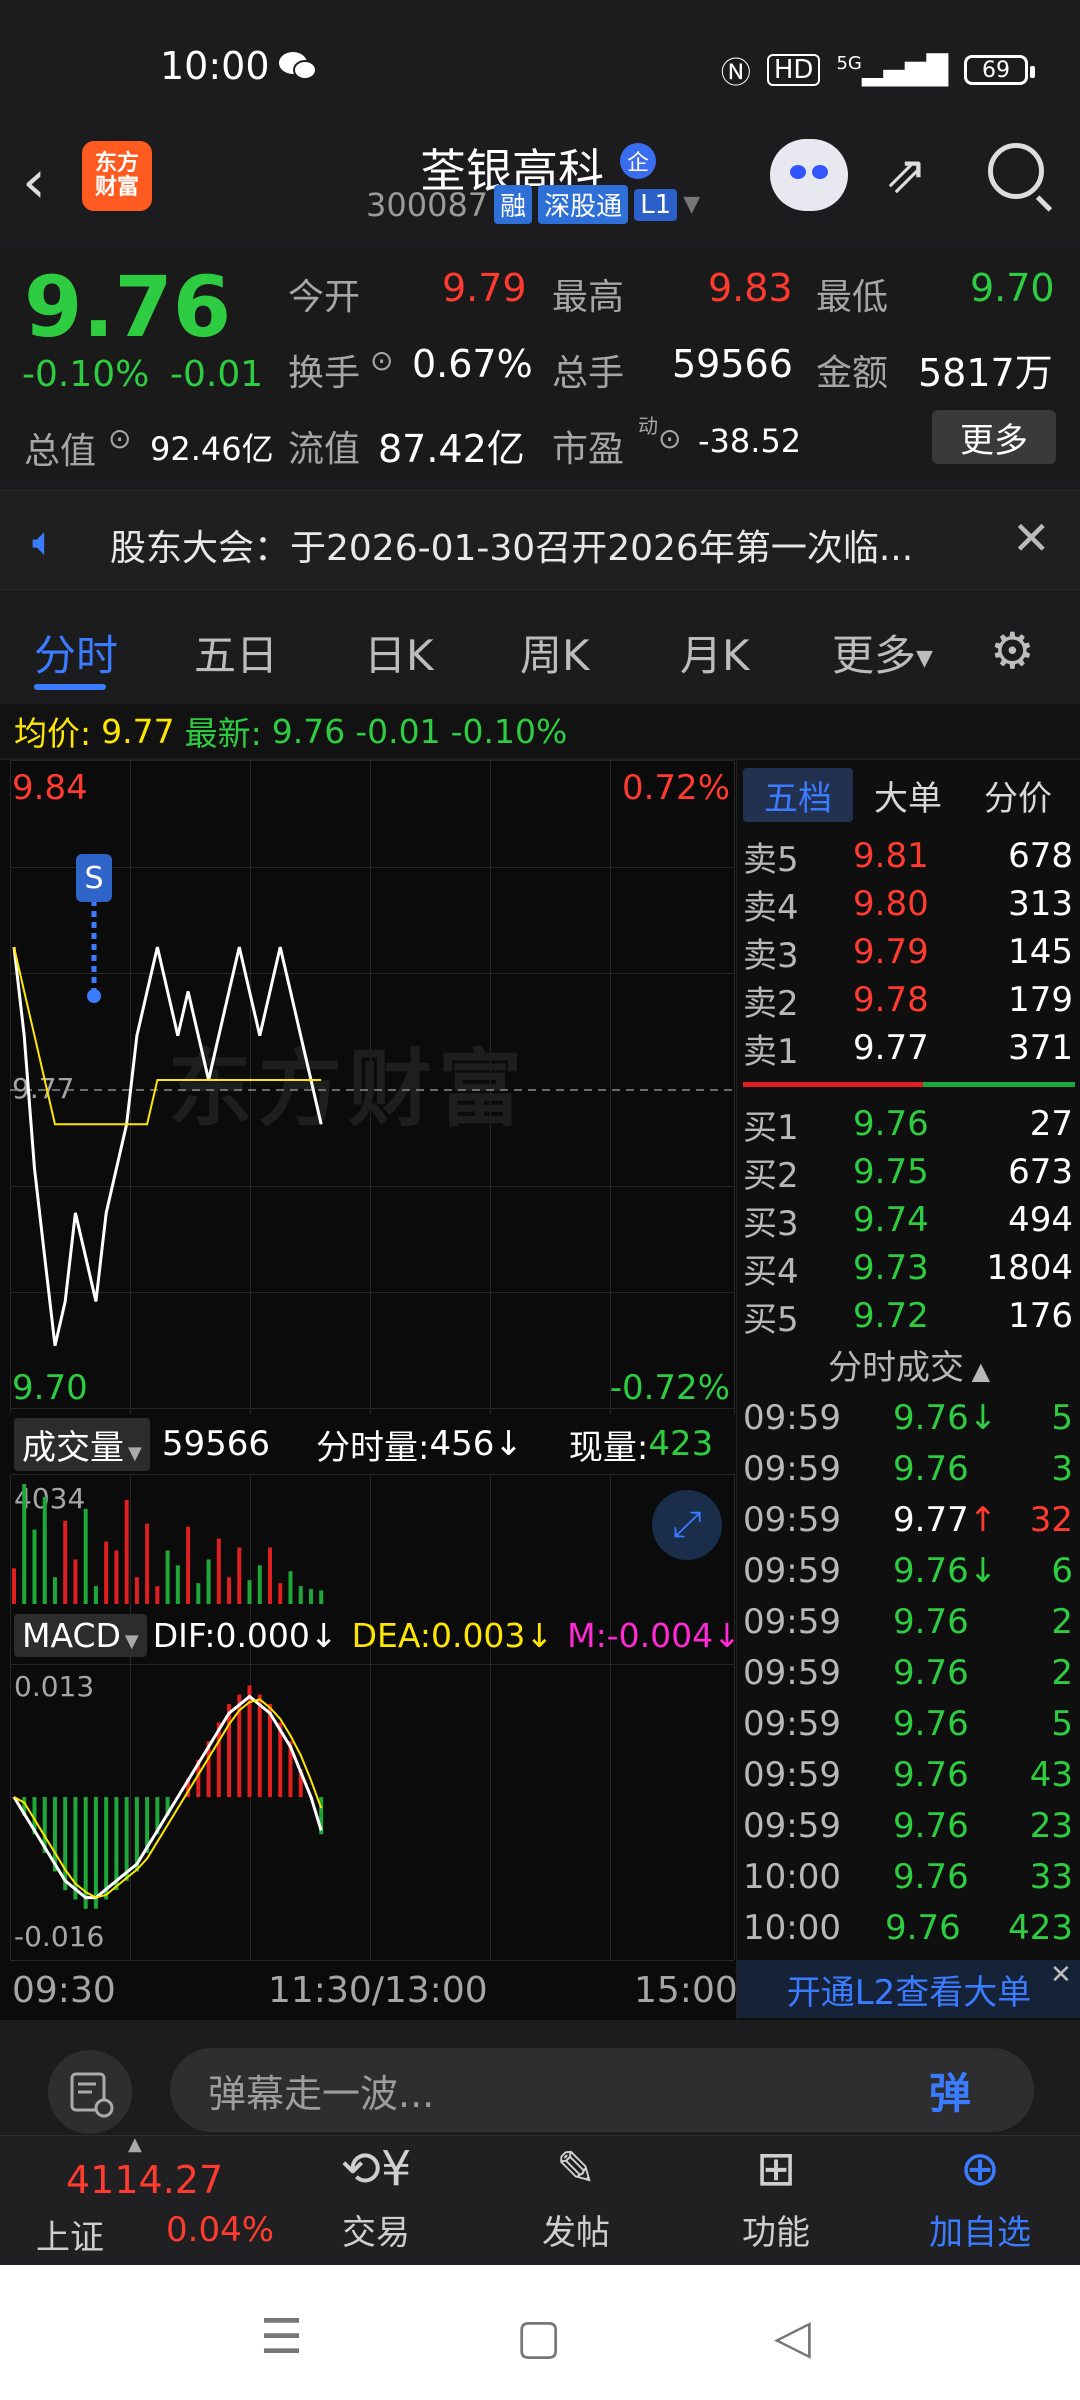 This screenshot has width=1080, height=2400. What do you see at coordinates (792, 2337) in the screenshot?
I see `back-nav-icon: ◁` at bounding box center [792, 2337].